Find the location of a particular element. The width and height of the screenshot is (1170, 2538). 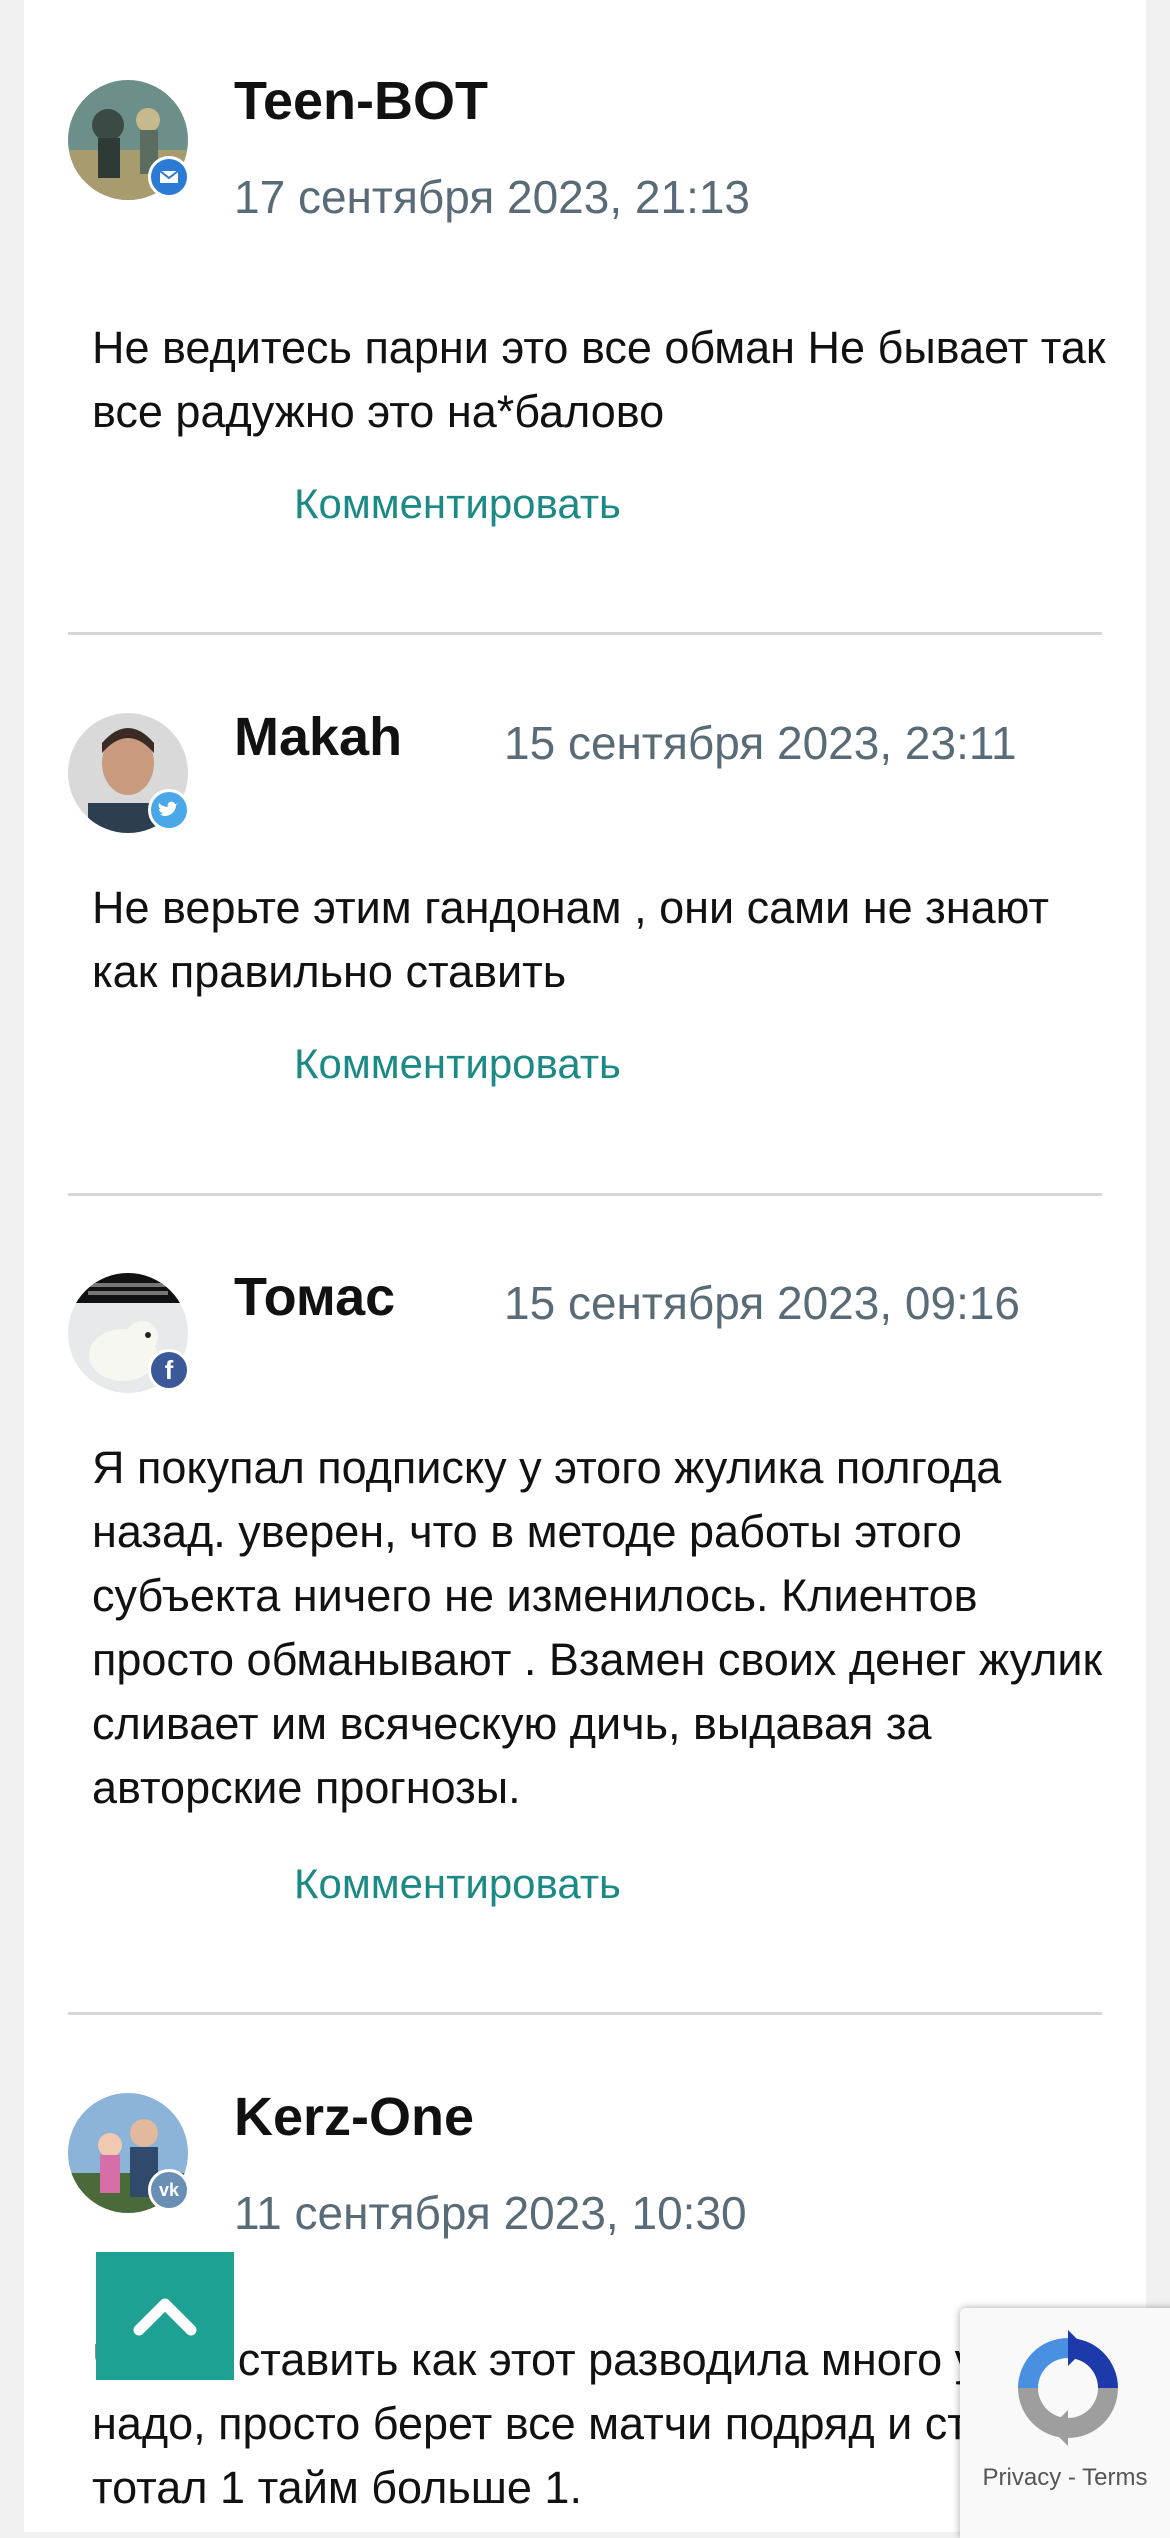

comment-date: 11 сентября 2023, 10:30 is located at coordinates (490, 2213).